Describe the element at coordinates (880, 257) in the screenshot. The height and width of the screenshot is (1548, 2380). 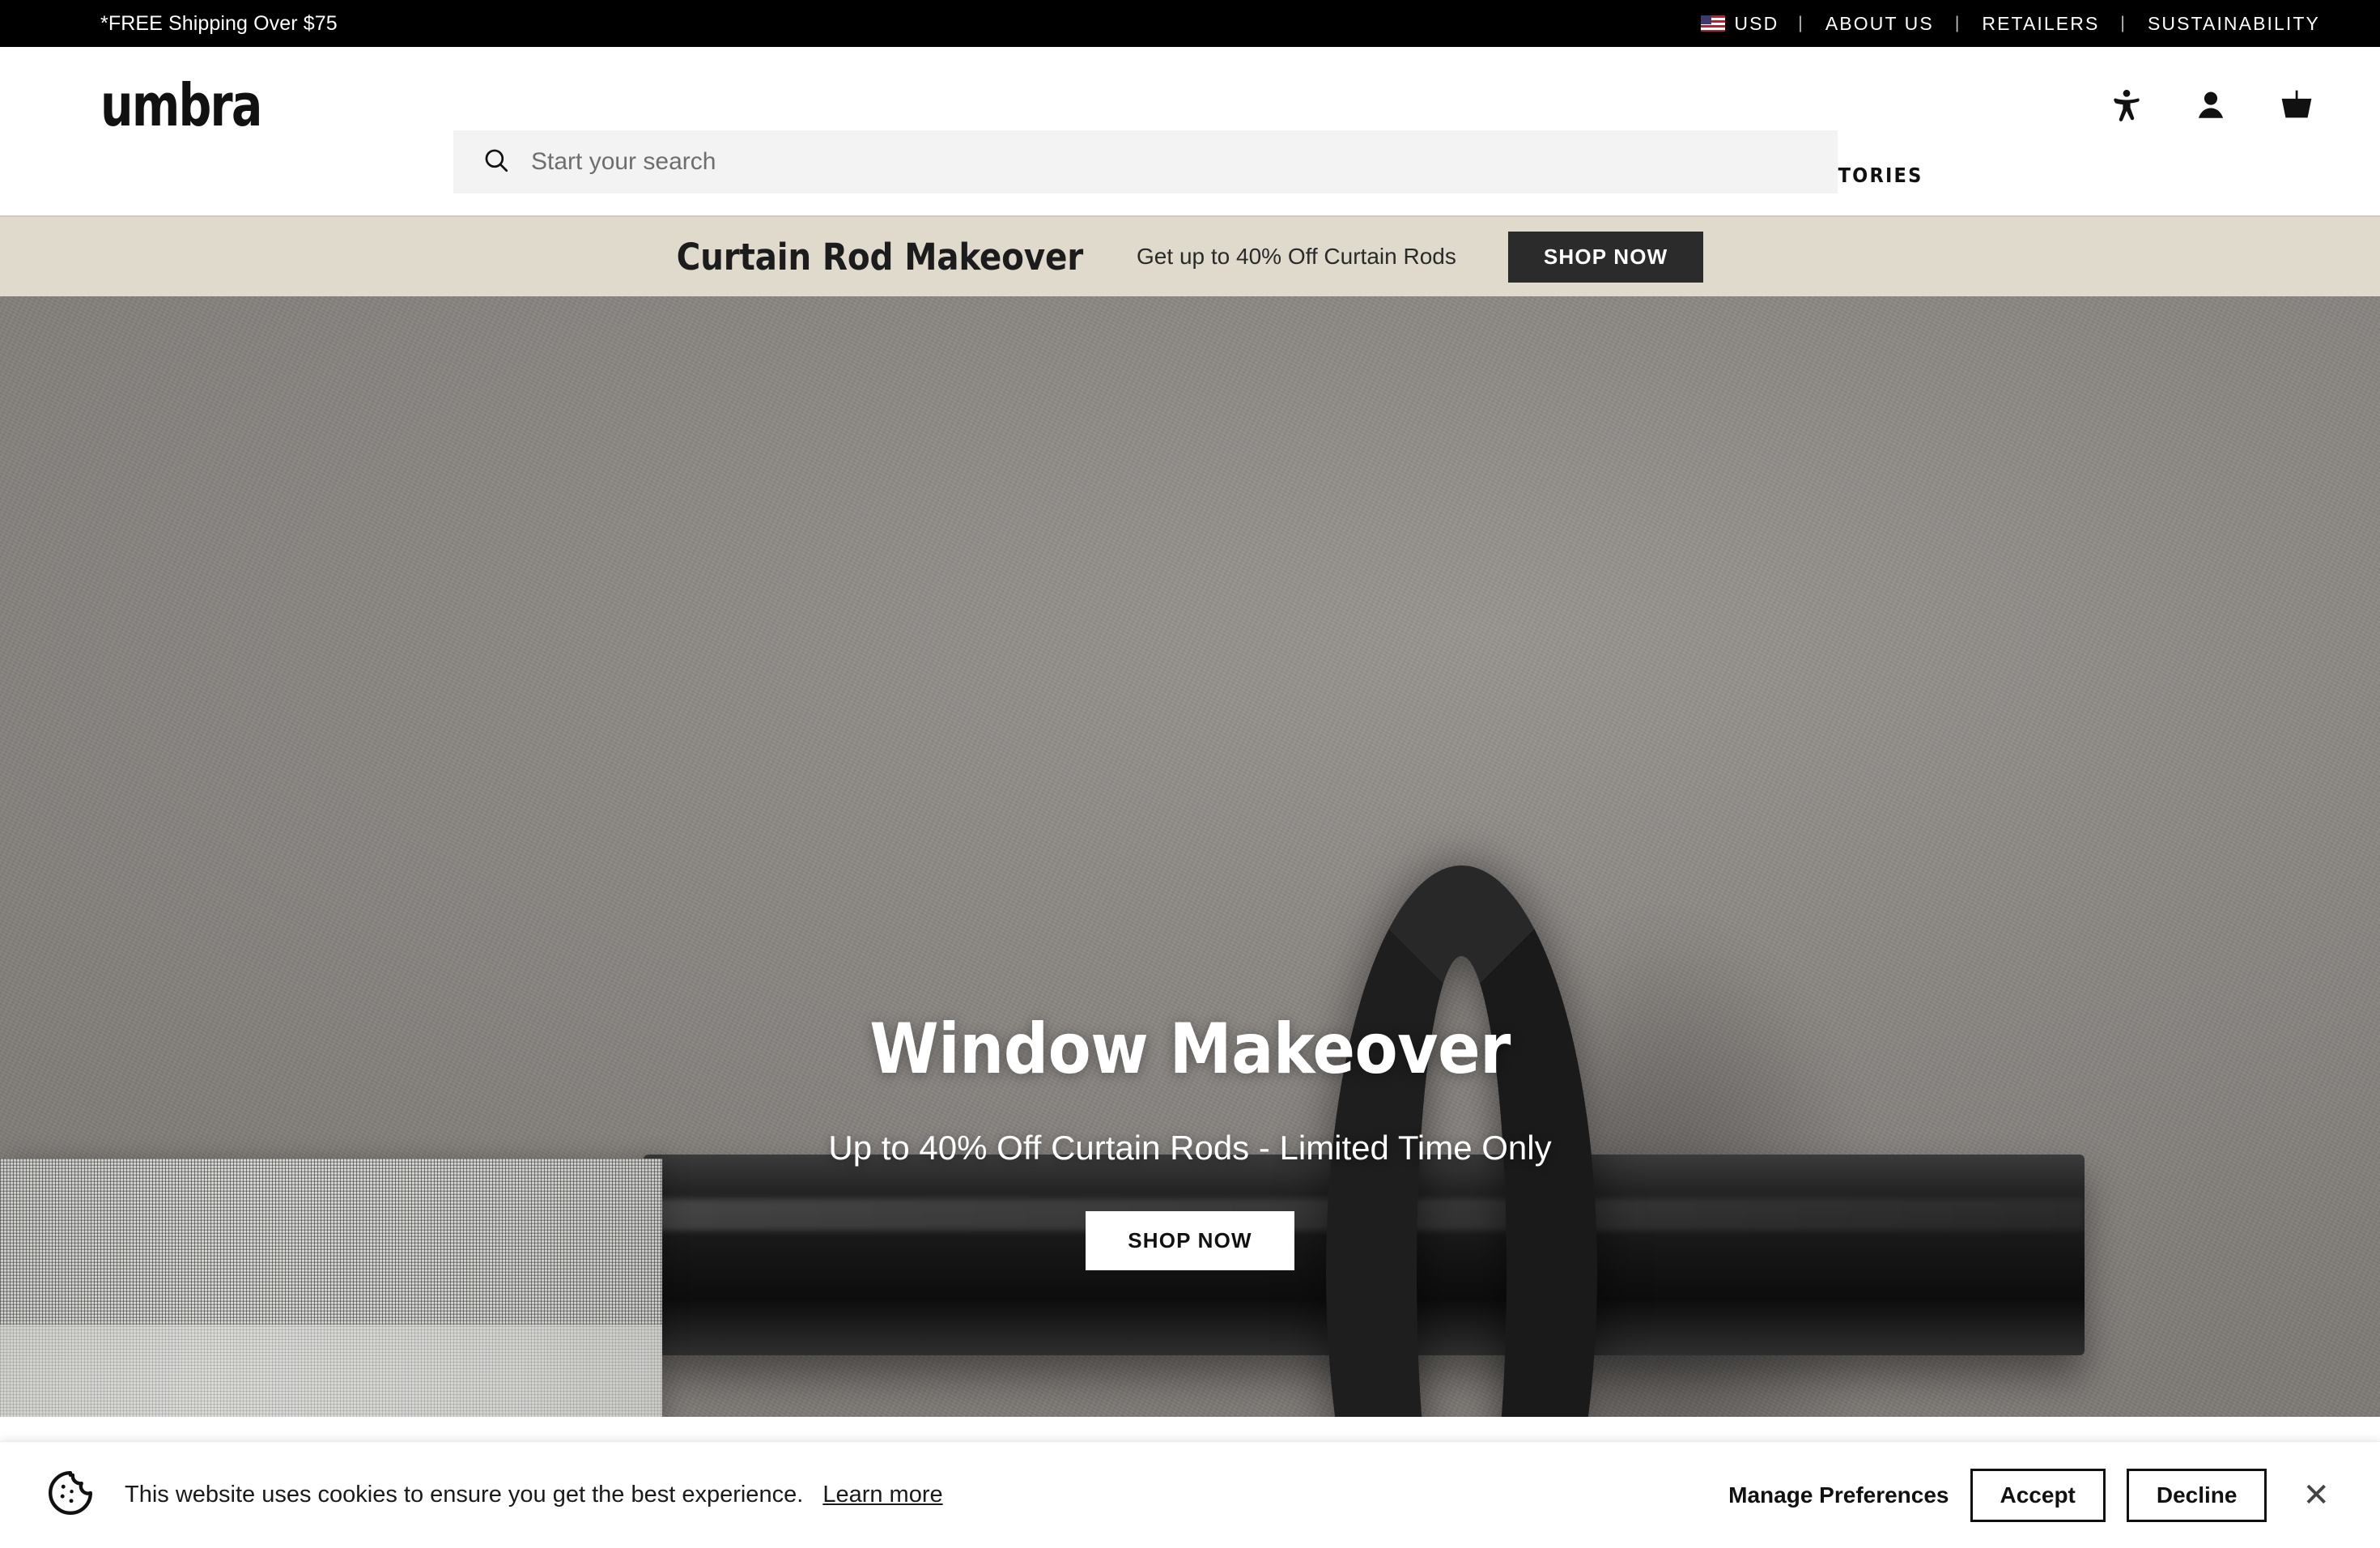
I see `promo-title: Curtain Rod Makeover` at that location.